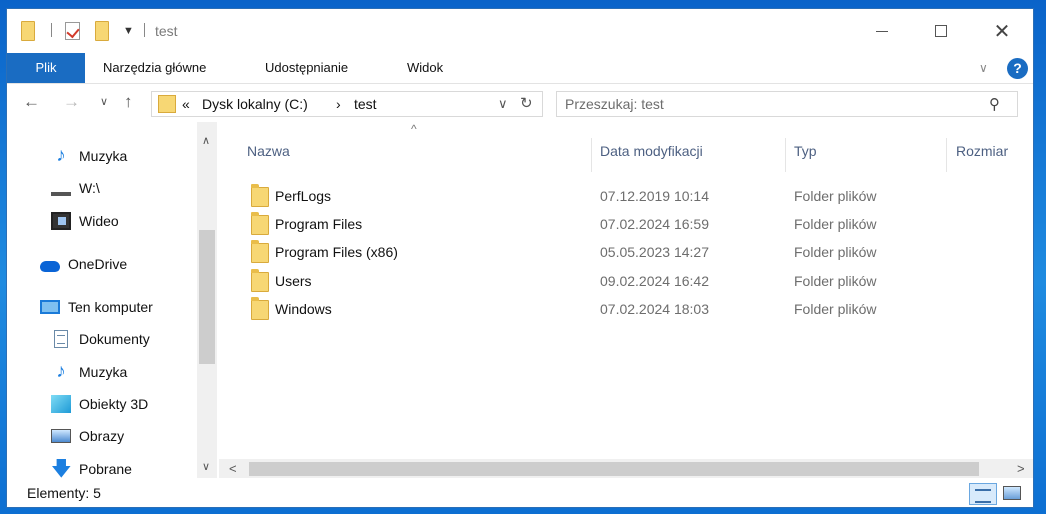 The image size is (1046, 514). I want to click on title-bar: ▼ test ✕, so click(520, 31).